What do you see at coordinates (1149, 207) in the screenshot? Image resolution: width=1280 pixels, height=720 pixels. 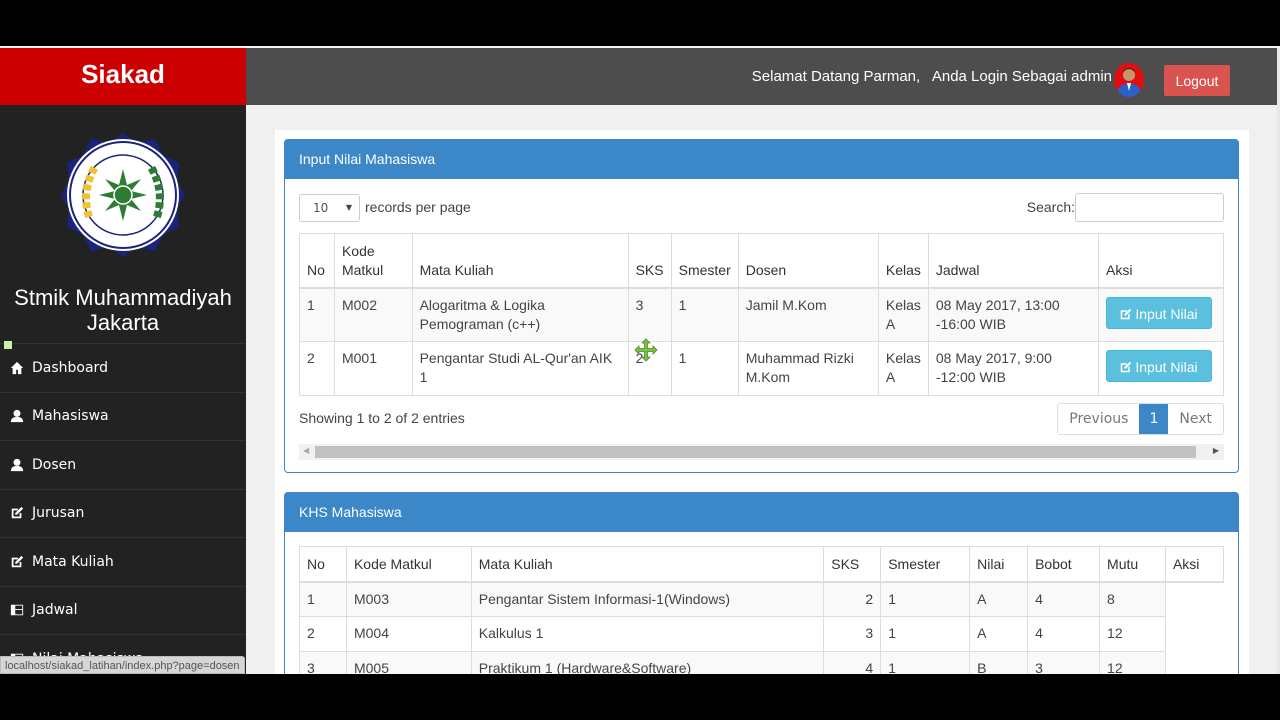 I see `search-input` at bounding box center [1149, 207].